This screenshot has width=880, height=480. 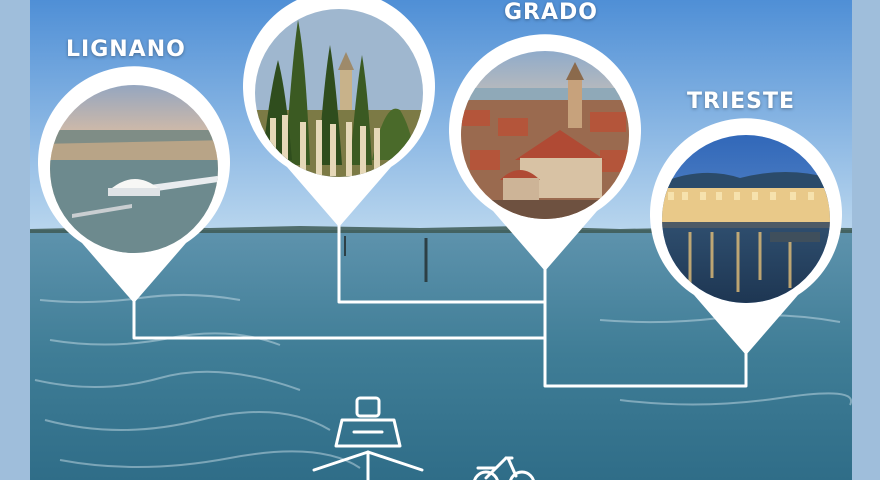 What do you see at coordinates (15, 240) in the screenshot?
I see `left-border` at bounding box center [15, 240].